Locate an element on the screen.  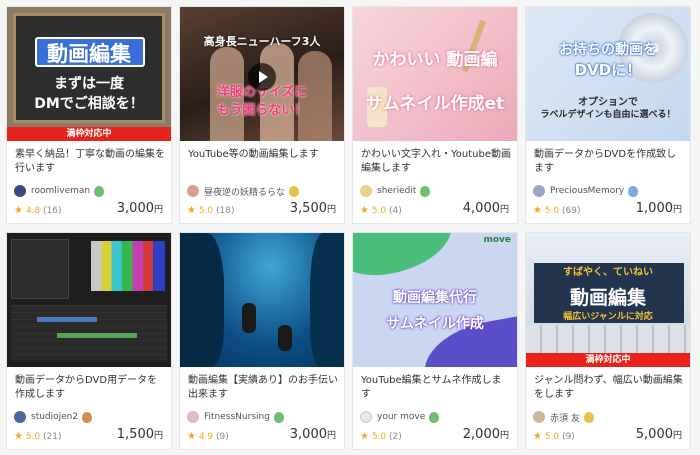
service-title: YouTube編集とサムネ作成します is located at coordinates (436, 388).